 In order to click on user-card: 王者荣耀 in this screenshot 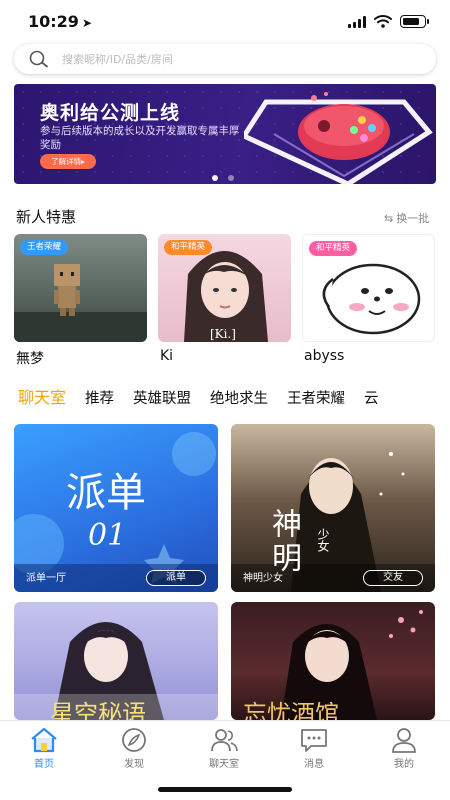, I will do `click(80, 288)`.